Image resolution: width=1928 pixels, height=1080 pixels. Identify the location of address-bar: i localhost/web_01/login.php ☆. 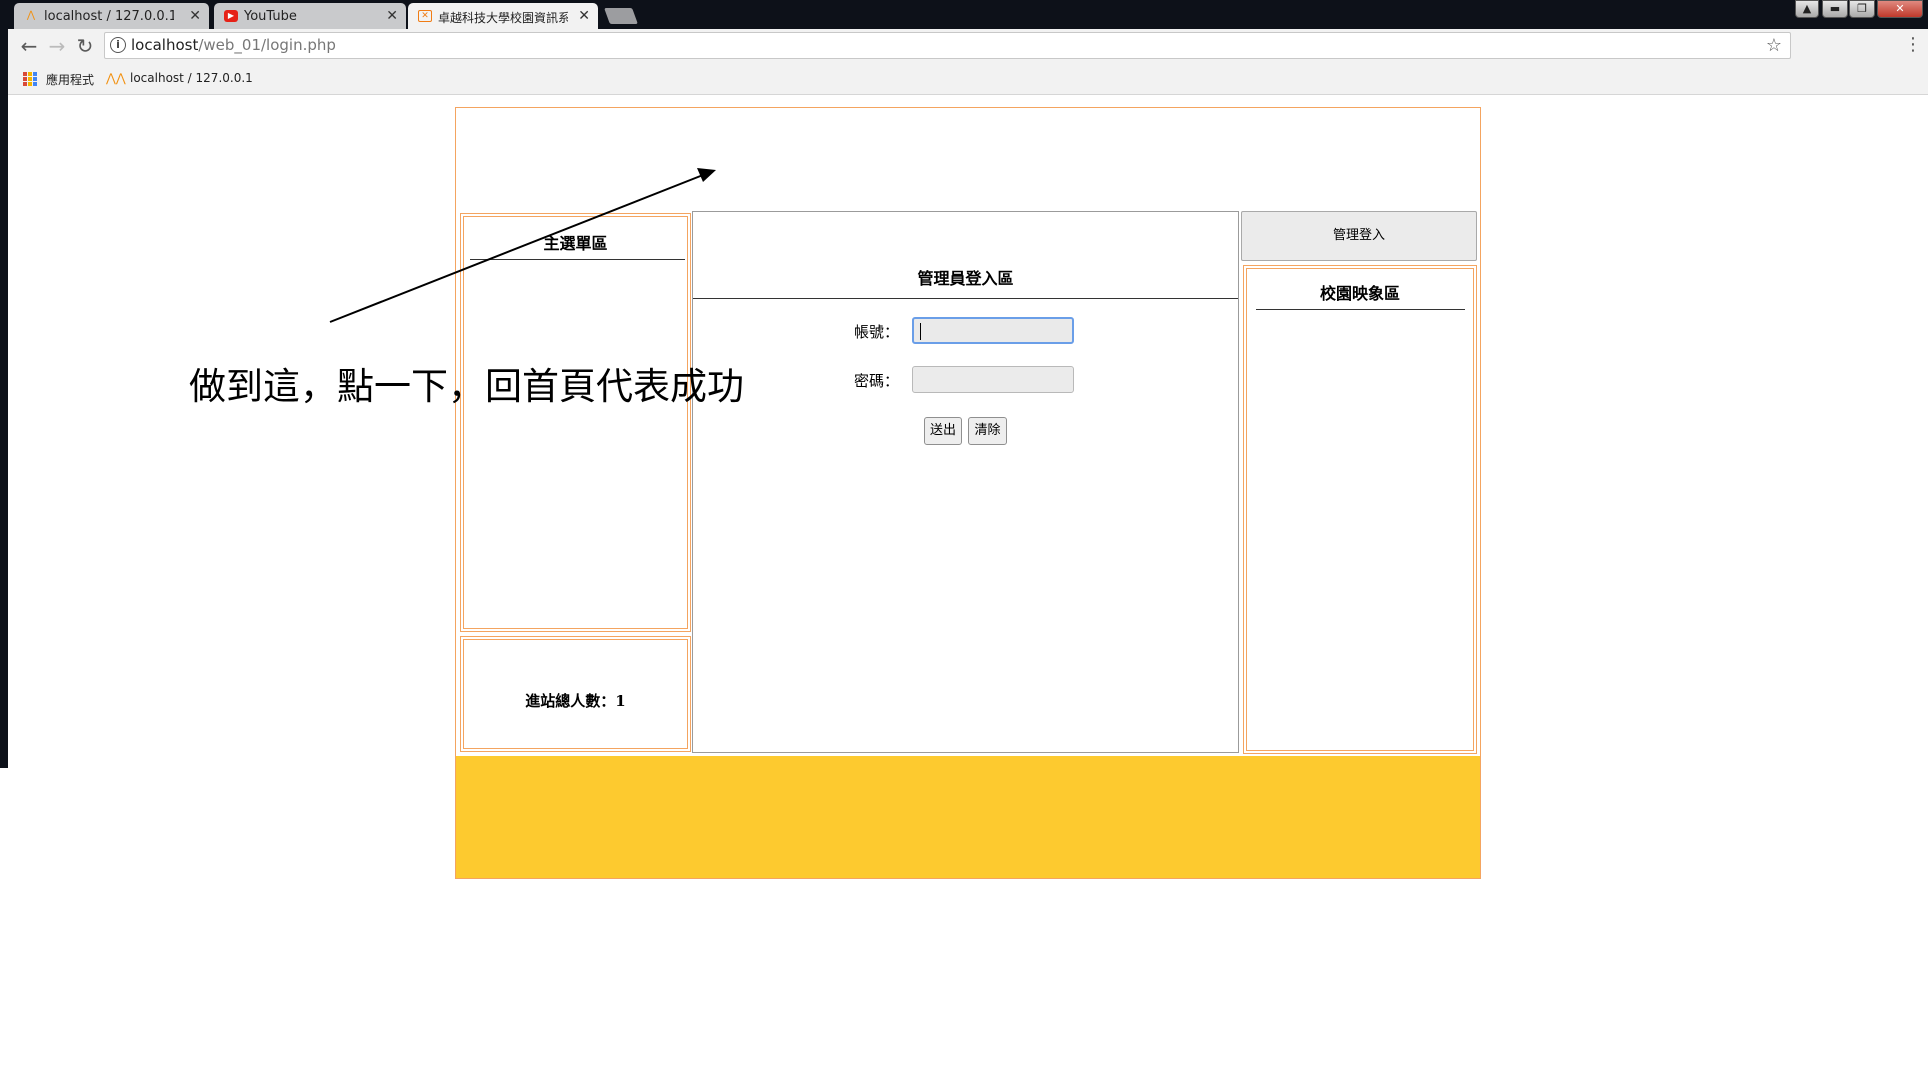
(947, 45).